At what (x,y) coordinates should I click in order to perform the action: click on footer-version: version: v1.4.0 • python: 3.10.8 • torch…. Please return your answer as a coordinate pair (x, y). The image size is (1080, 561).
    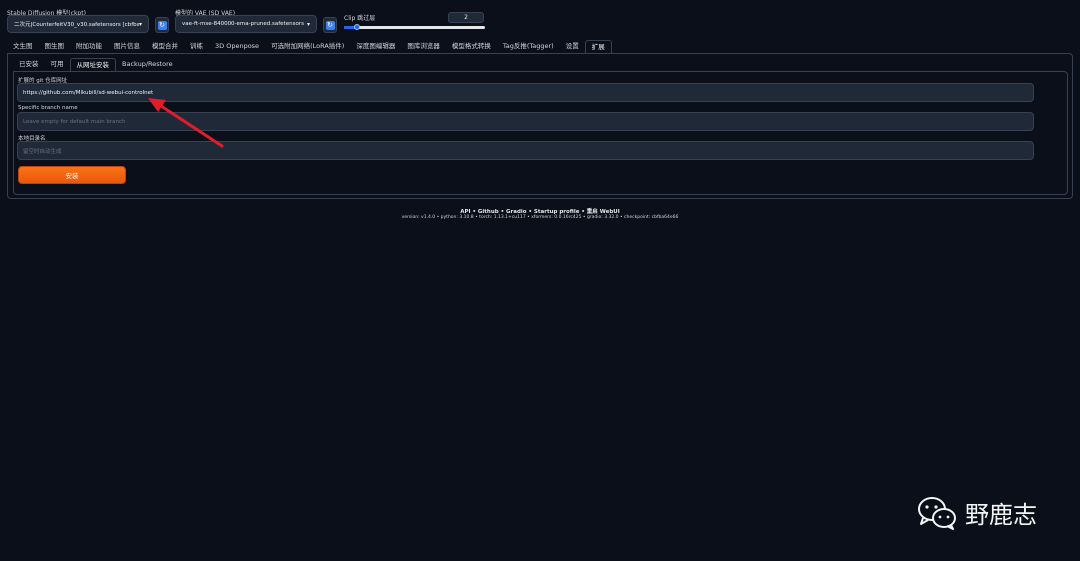
    Looking at the image, I should click on (540, 217).